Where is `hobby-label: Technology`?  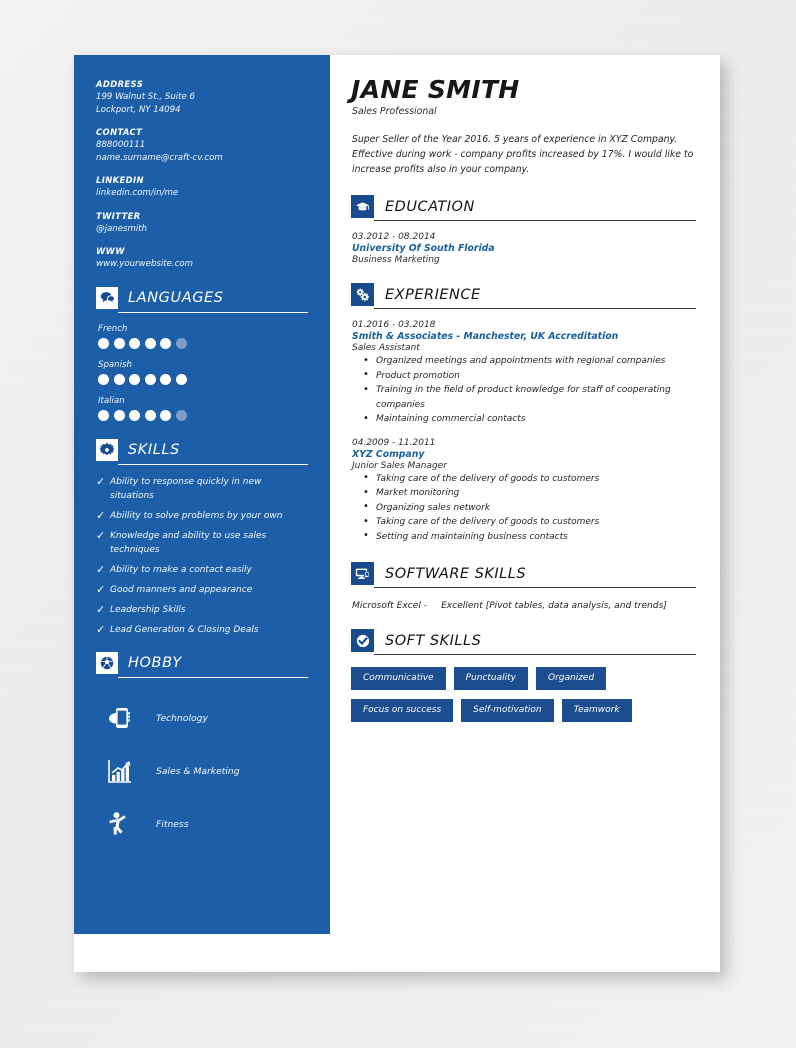 hobby-label: Technology is located at coordinates (182, 718).